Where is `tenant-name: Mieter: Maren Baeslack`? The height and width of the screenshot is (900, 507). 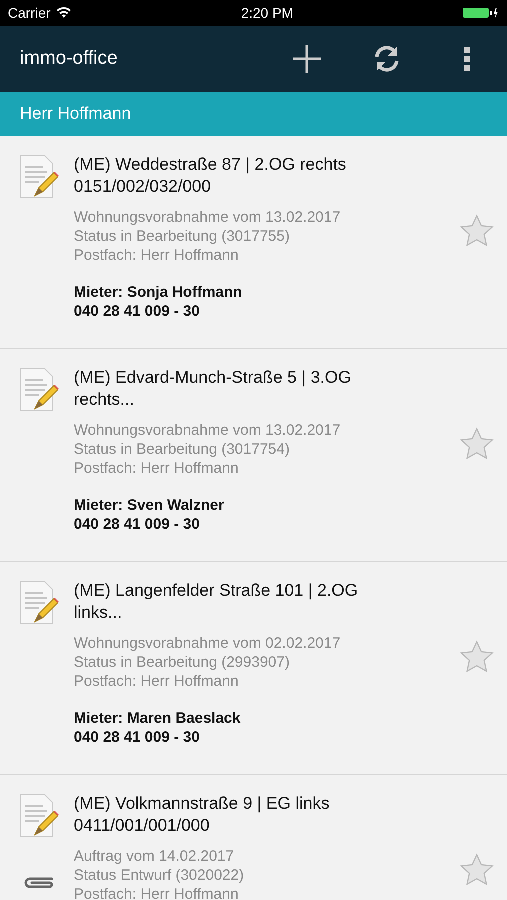 tenant-name: Mieter: Maren Baeslack is located at coordinates (158, 718).